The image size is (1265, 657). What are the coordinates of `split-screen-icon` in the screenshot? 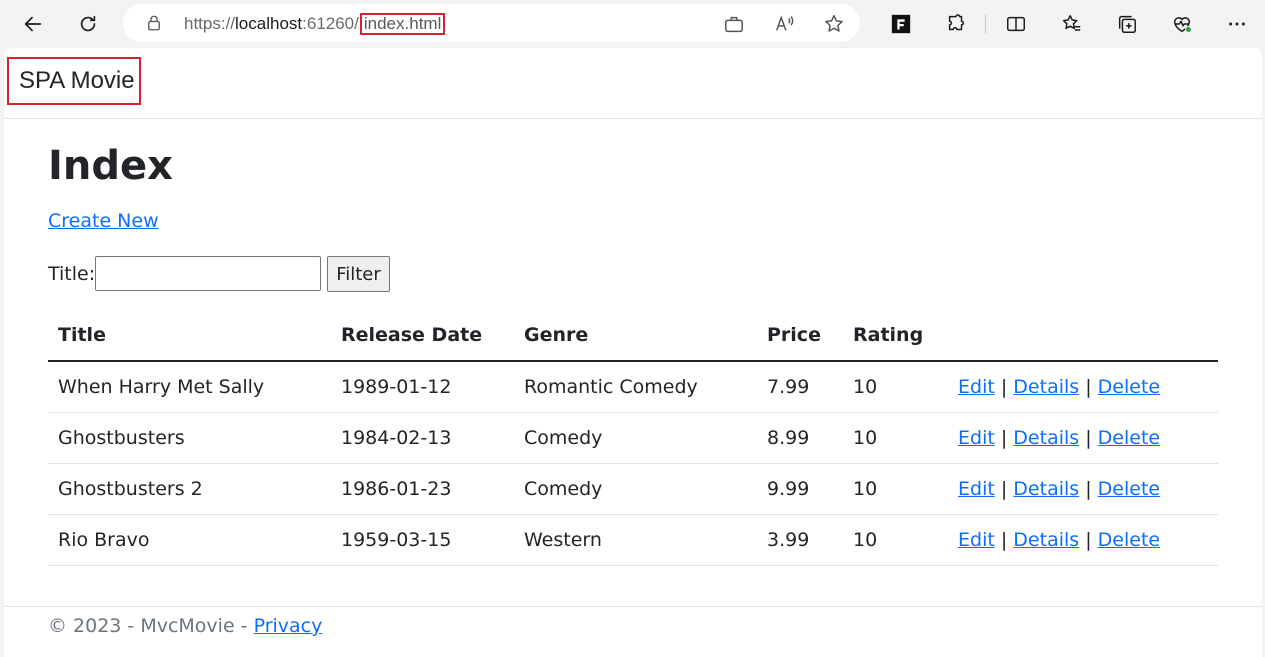 It's located at (1016, 24).